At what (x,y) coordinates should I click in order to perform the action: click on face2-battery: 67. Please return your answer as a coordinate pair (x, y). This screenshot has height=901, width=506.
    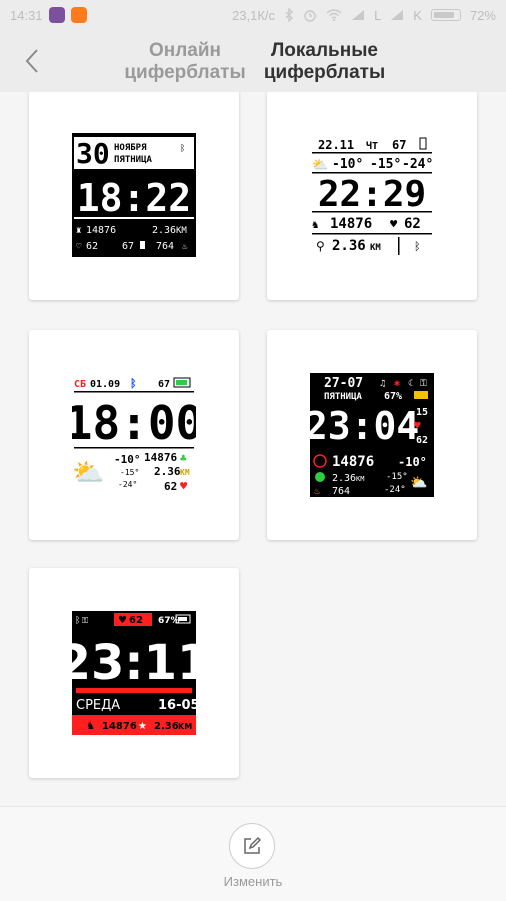
    Looking at the image, I should click on (399, 145).